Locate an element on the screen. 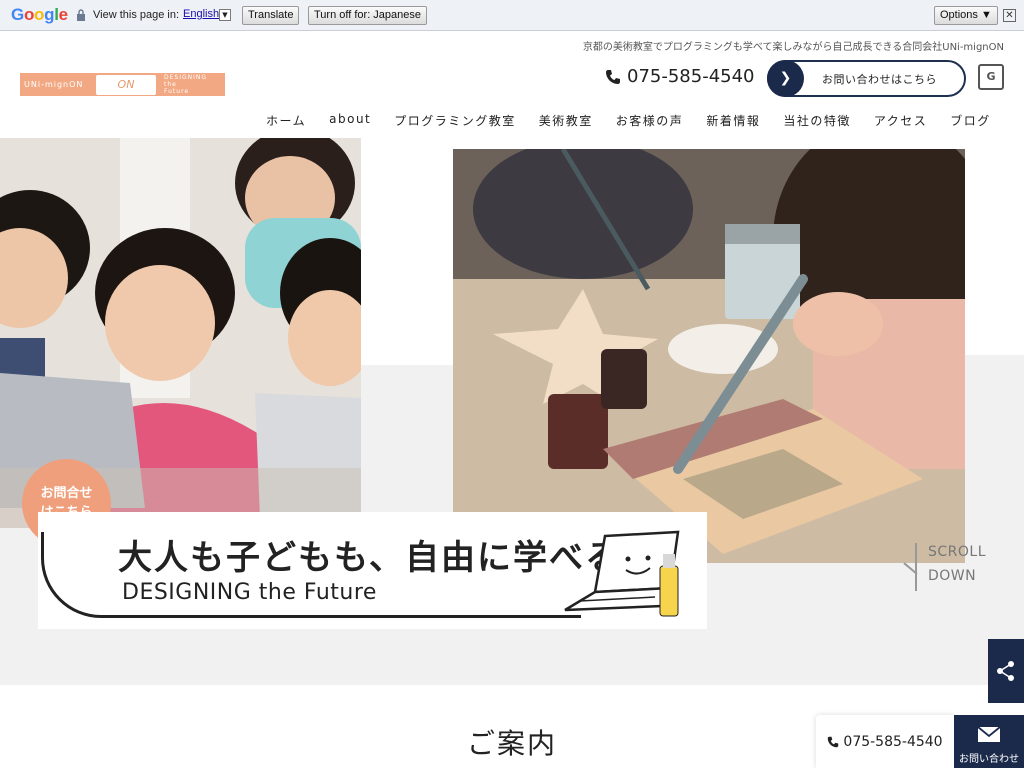  hero-subheadline: DESIGNING the Future is located at coordinates (249, 592).